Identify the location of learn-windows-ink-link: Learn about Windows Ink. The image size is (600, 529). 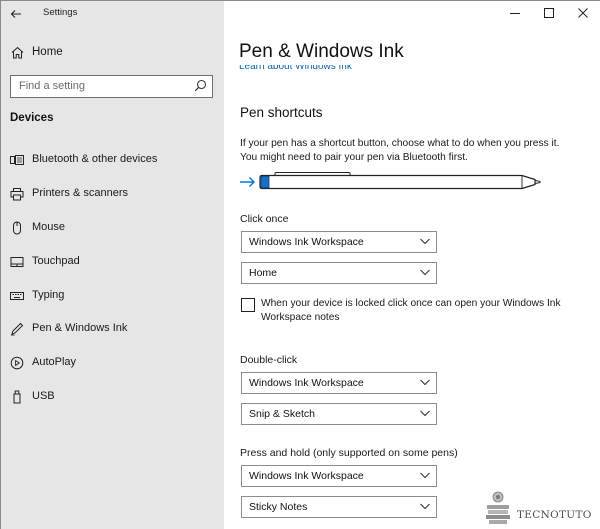
(295, 69).